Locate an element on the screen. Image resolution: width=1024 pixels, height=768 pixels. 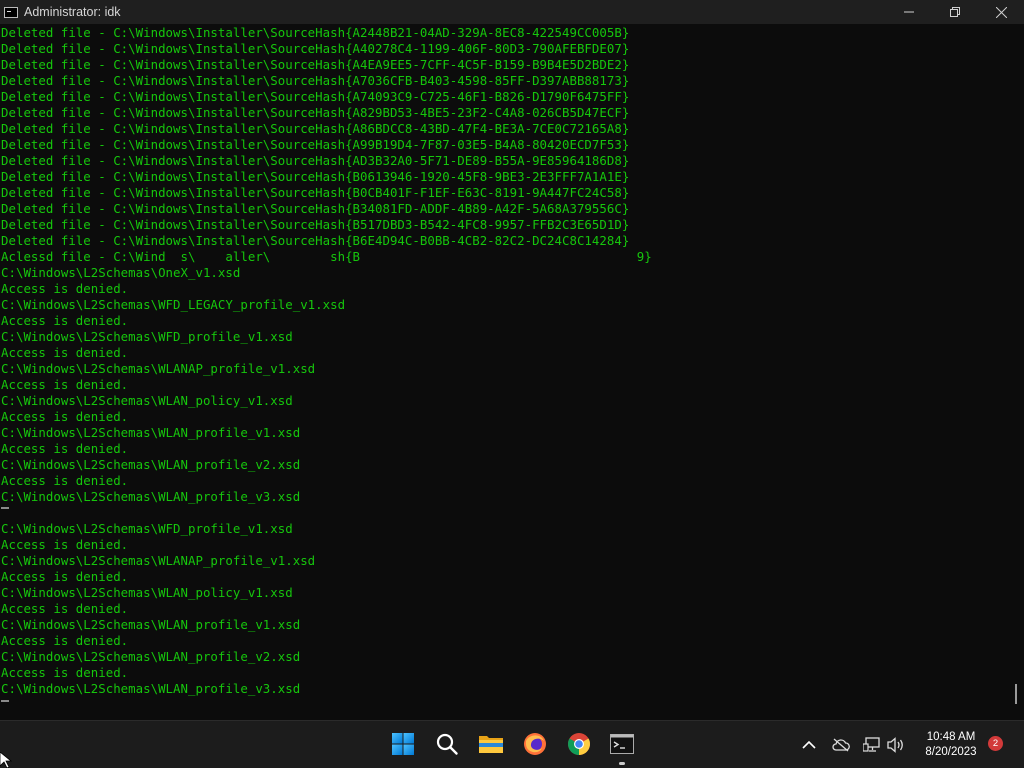
cloud-offline-icon is located at coordinates (841, 745).